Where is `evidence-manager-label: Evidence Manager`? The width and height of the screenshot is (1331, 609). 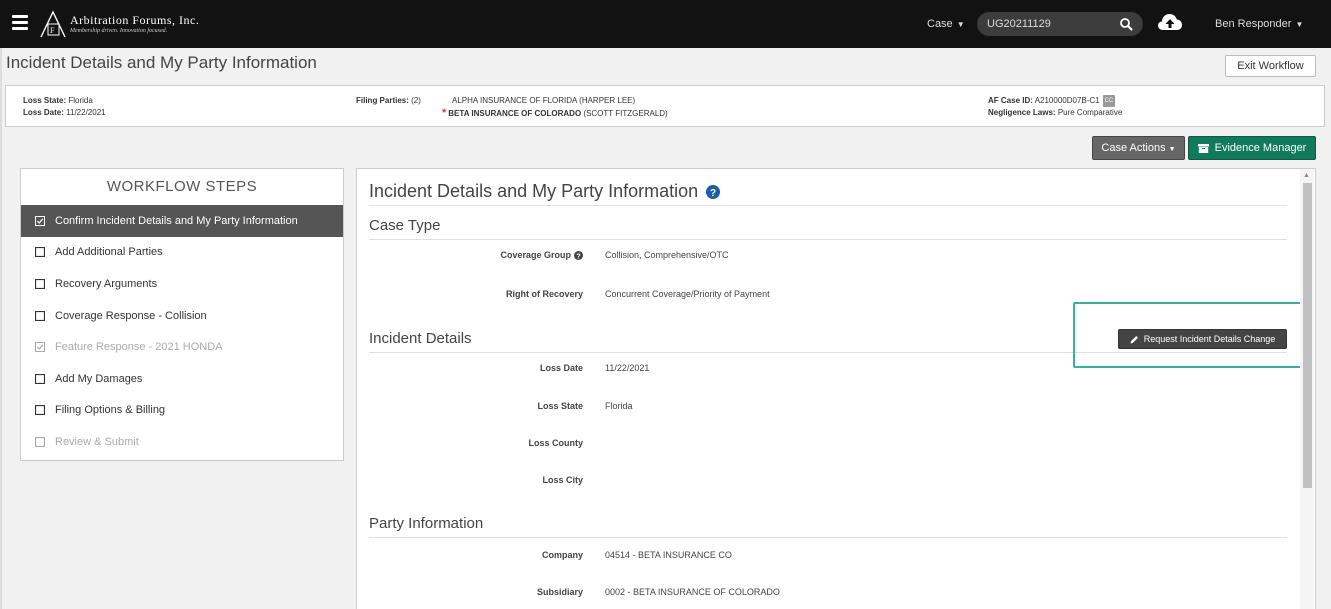
evidence-manager-label: Evidence Manager is located at coordinates (1260, 148).